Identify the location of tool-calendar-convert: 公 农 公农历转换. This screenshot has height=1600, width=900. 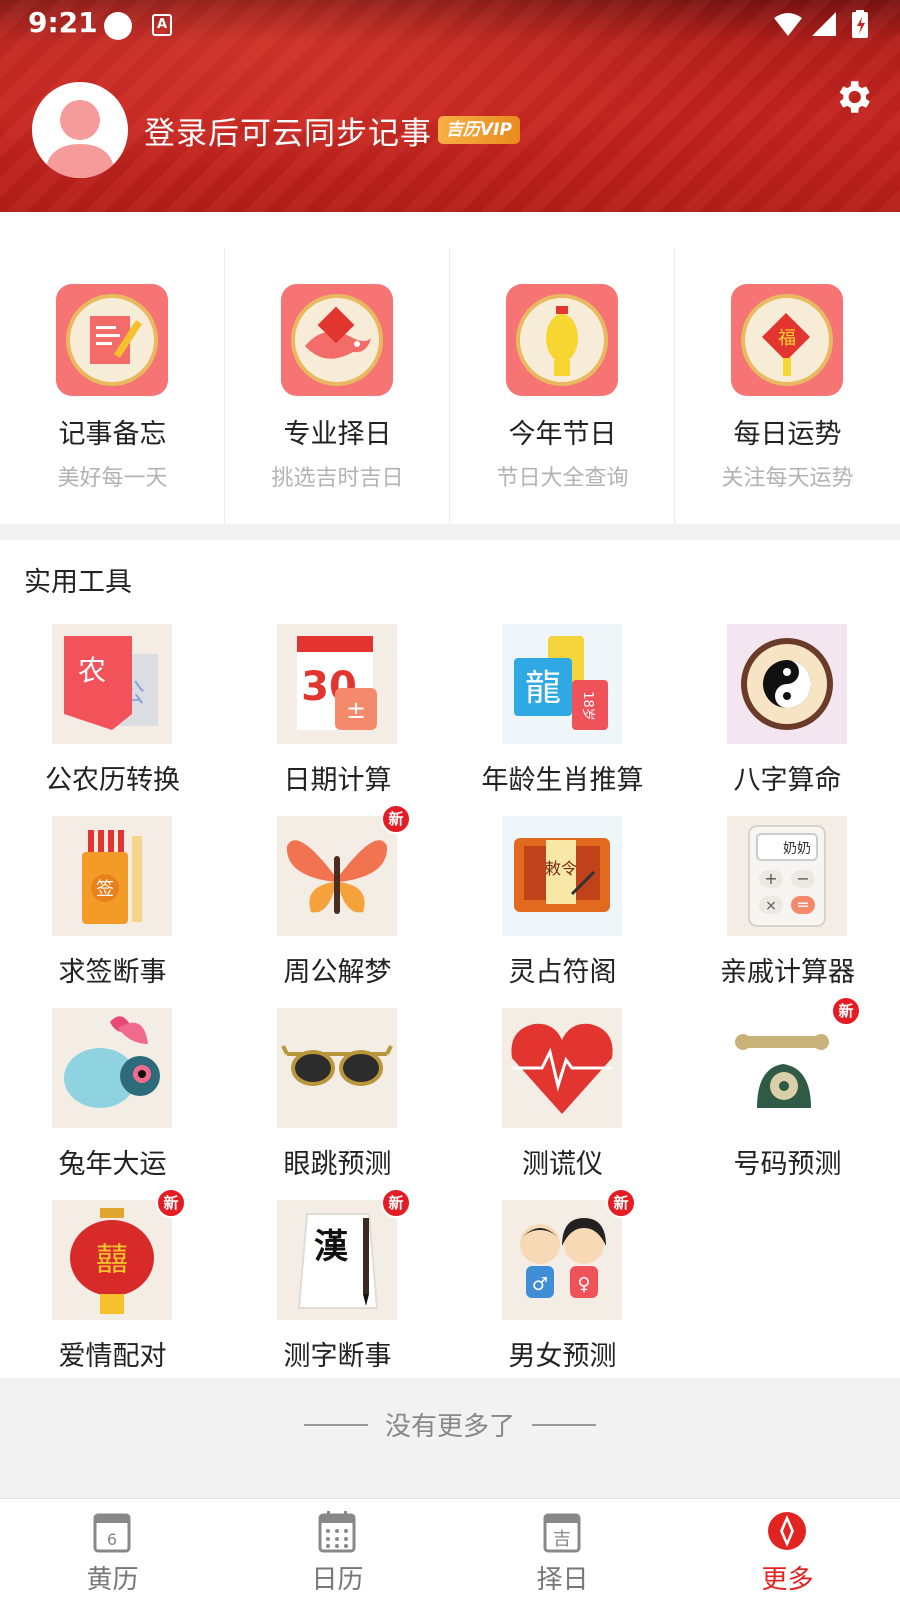
(112, 716).